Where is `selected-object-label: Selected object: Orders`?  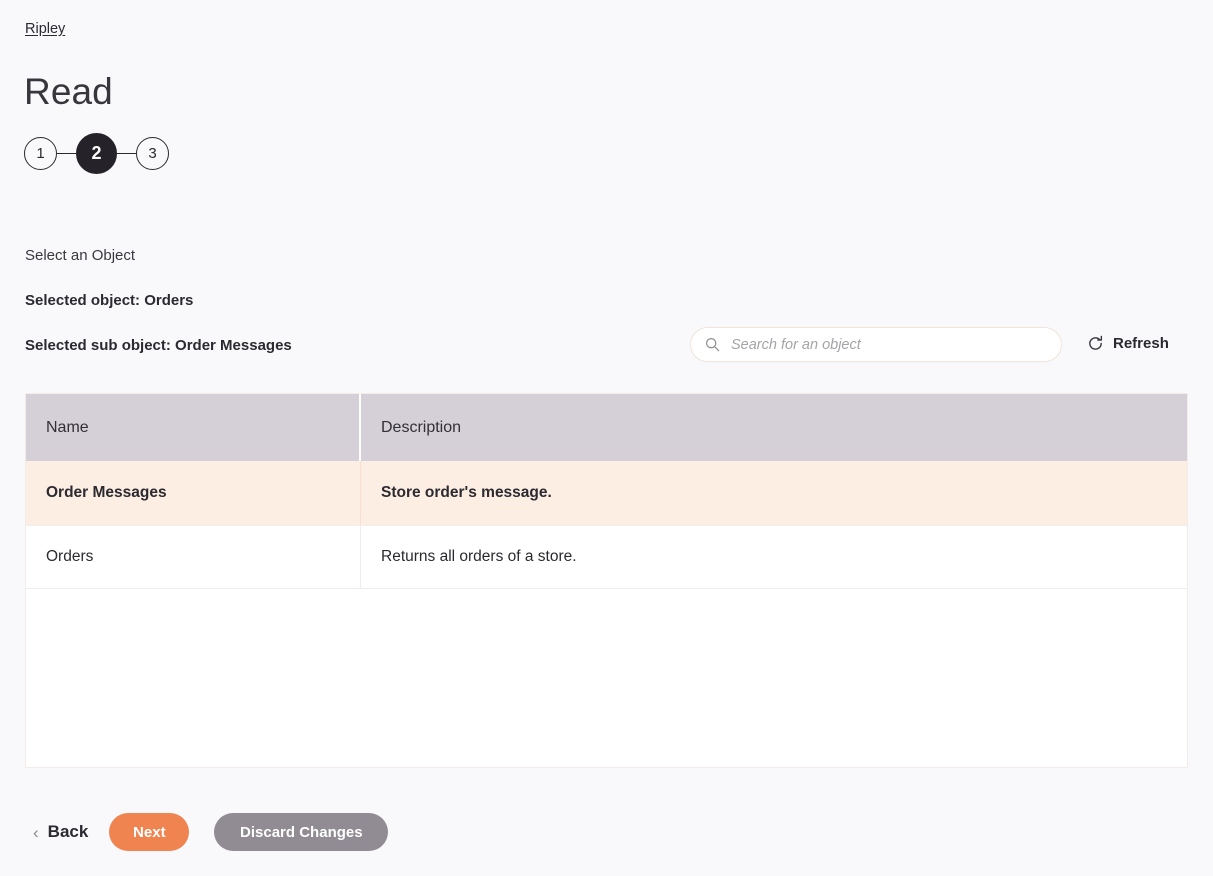 selected-object-label: Selected object: Orders is located at coordinates (109, 300).